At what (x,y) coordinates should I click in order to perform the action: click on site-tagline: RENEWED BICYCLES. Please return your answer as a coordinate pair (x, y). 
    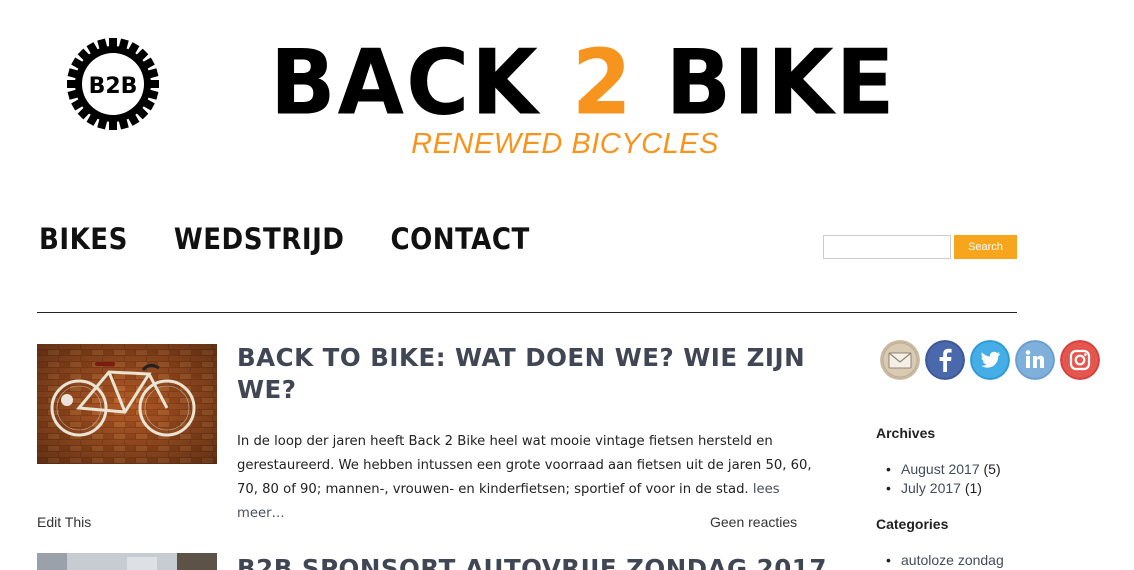
    Looking at the image, I should click on (565, 144).